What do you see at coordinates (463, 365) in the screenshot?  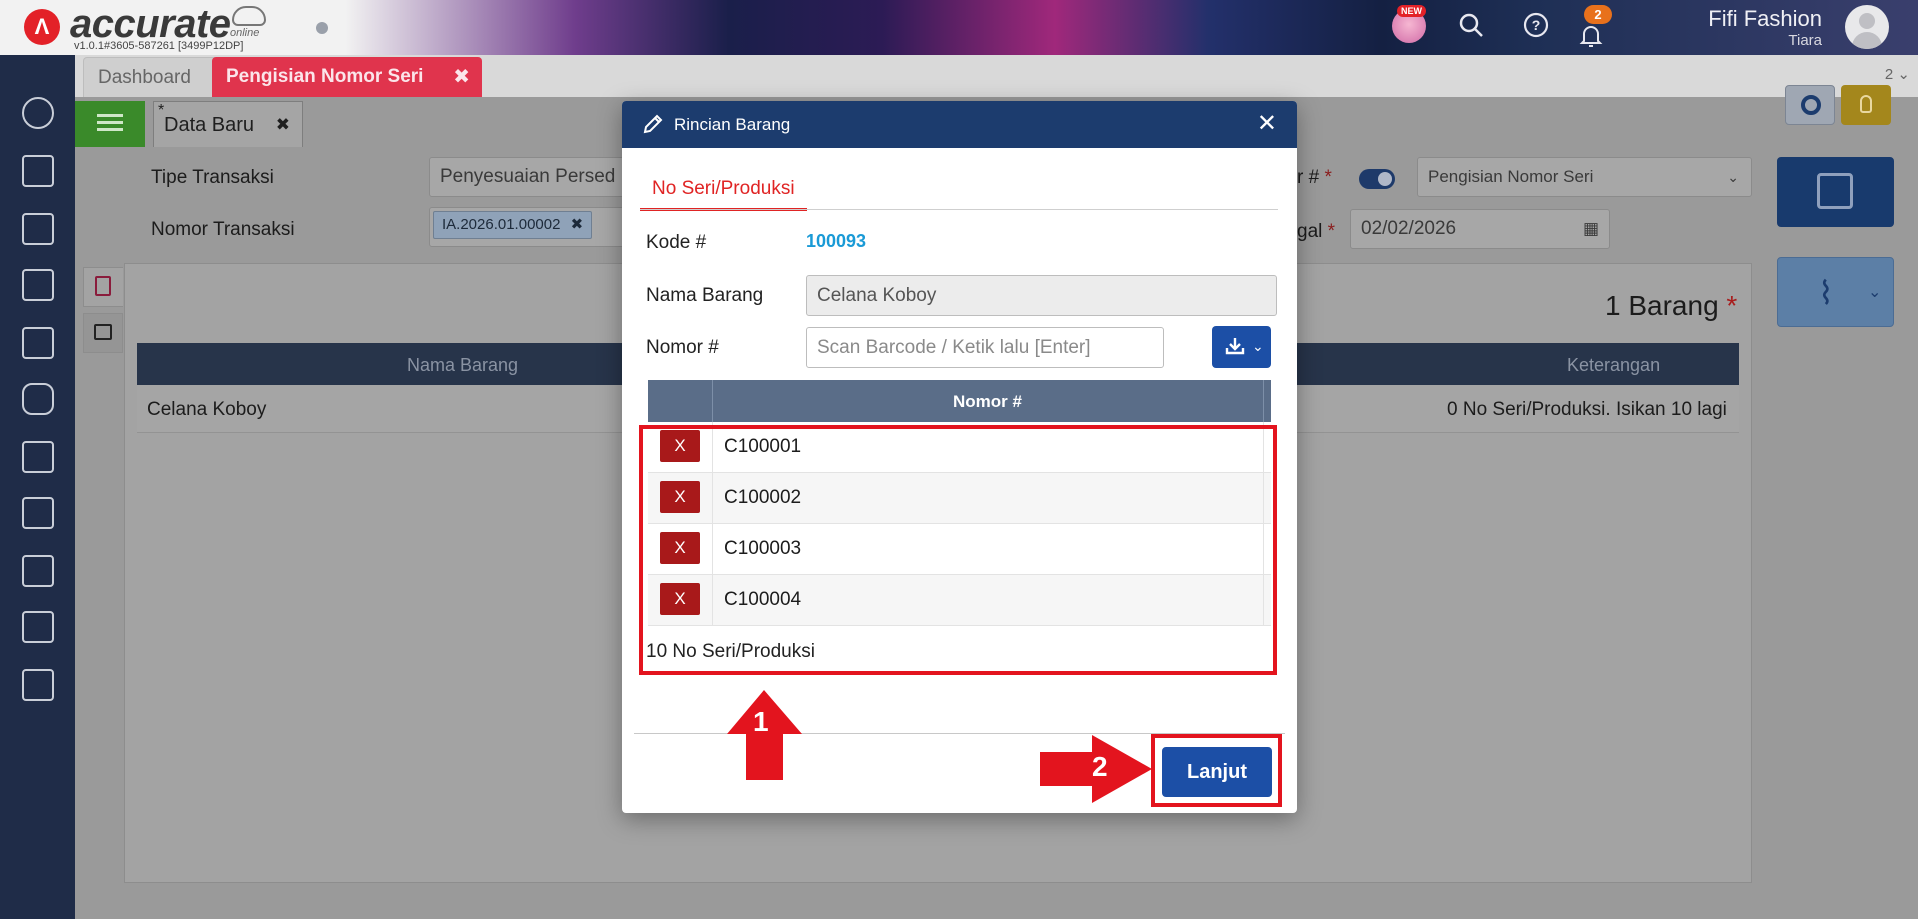 I see `col-nama-barang: Nama Barang` at bounding box center [463, 365].